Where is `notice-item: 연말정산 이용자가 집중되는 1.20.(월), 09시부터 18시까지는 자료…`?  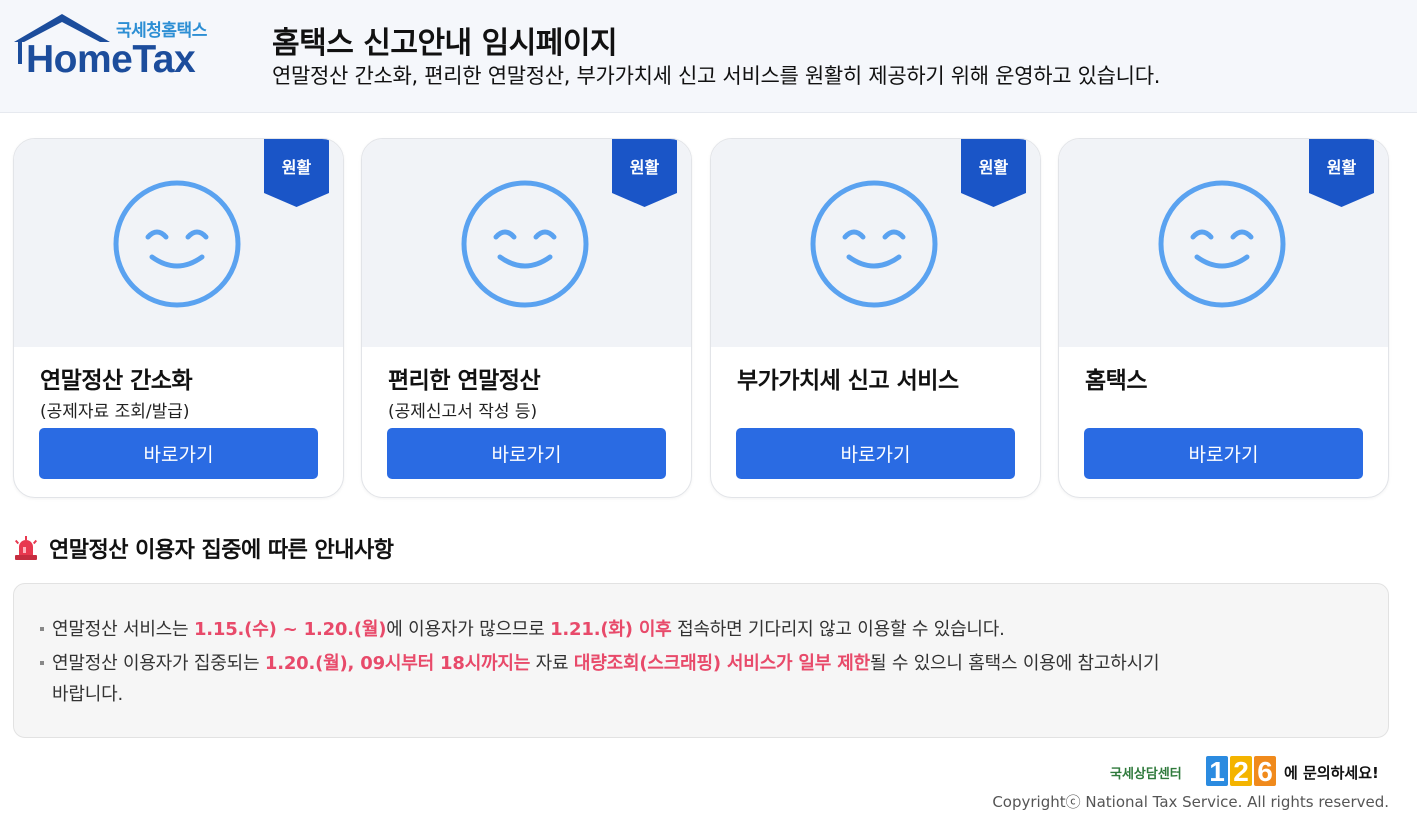
notice-item: 연말정산 이용자가 집중되는 1.20.(월), 09시부터 18시까지는 자료… is located at coordinates (676, 679).